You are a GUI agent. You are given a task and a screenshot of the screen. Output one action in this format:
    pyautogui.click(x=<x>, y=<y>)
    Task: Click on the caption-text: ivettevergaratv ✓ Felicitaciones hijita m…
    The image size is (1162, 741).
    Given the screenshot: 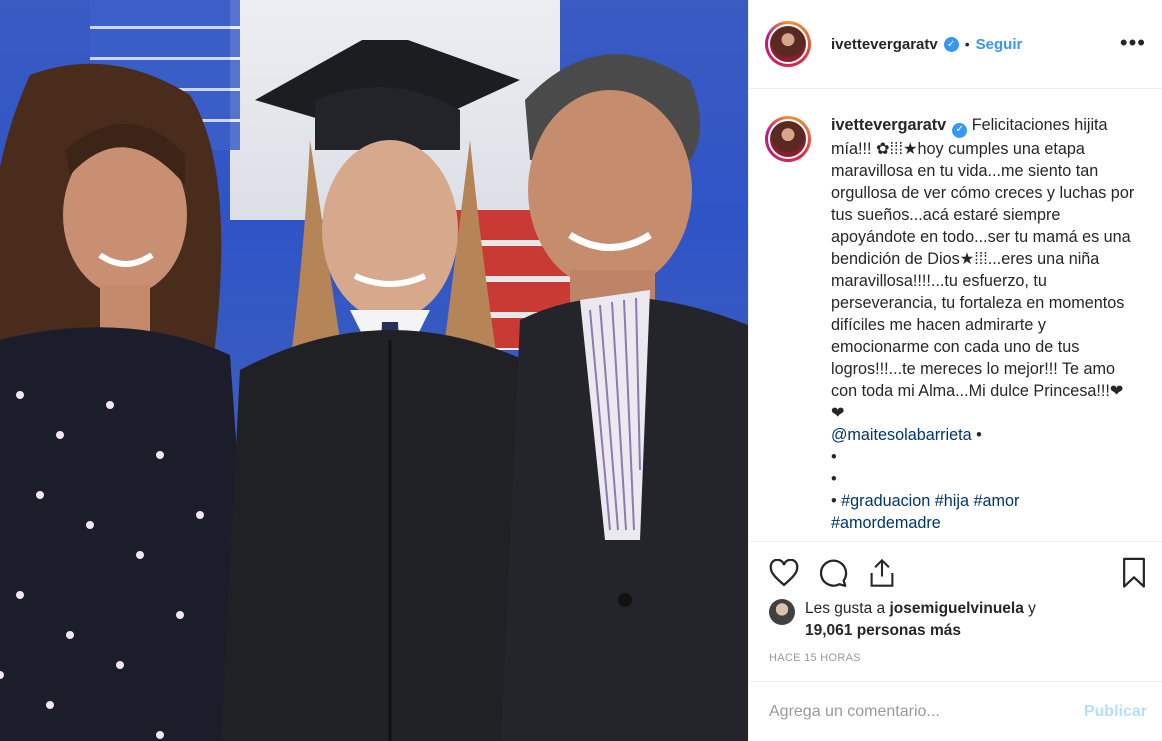 What is the action you would take?
    pyautogui.click(x=984, y=324)
    